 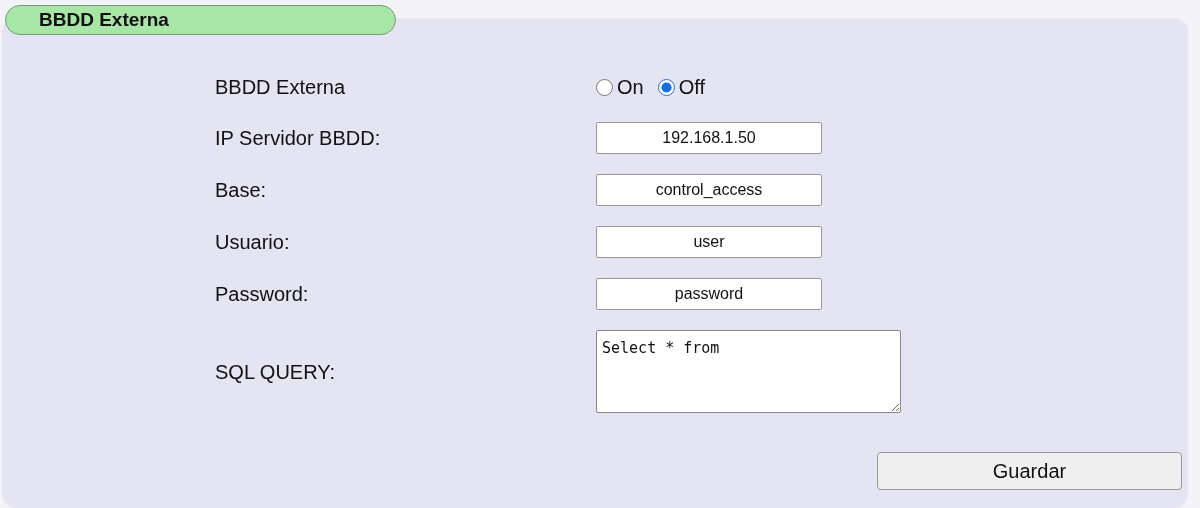 I want to click on field-label: BBDD Externa, so click(x=281, y=87).